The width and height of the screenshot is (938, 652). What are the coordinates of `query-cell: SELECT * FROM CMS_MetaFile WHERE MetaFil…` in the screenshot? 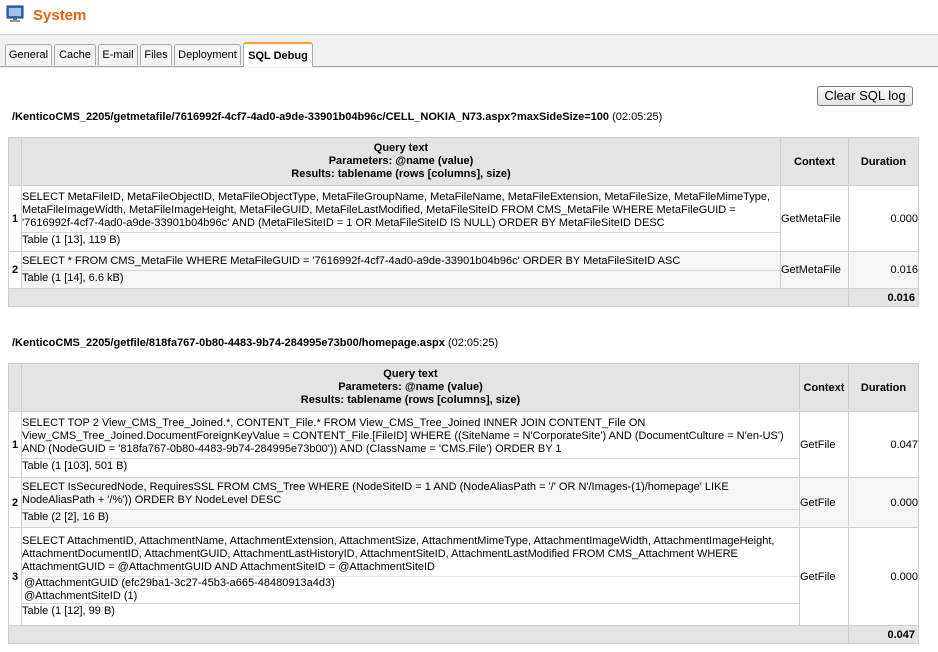 It's located at (401, 270).